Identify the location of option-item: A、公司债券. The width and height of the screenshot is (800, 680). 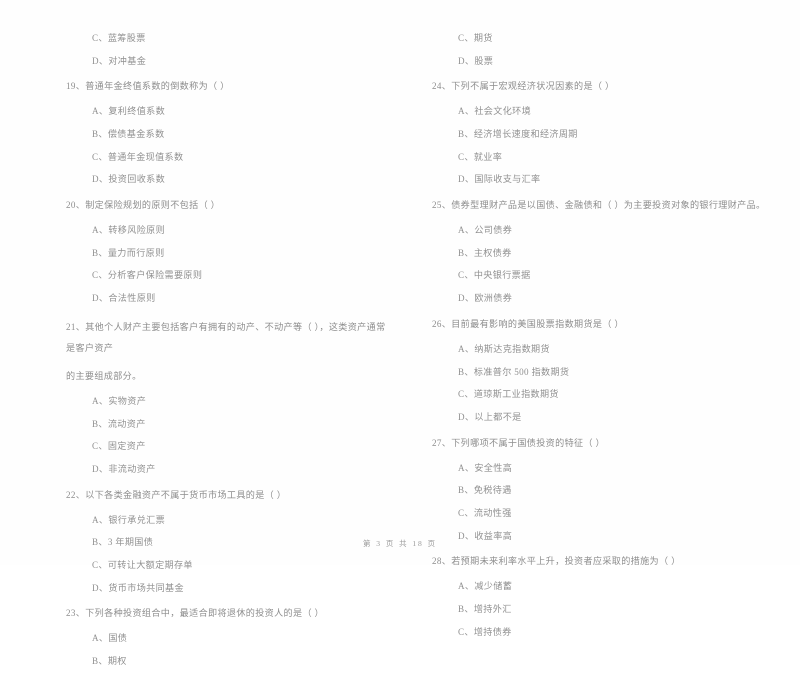
(485, 230).